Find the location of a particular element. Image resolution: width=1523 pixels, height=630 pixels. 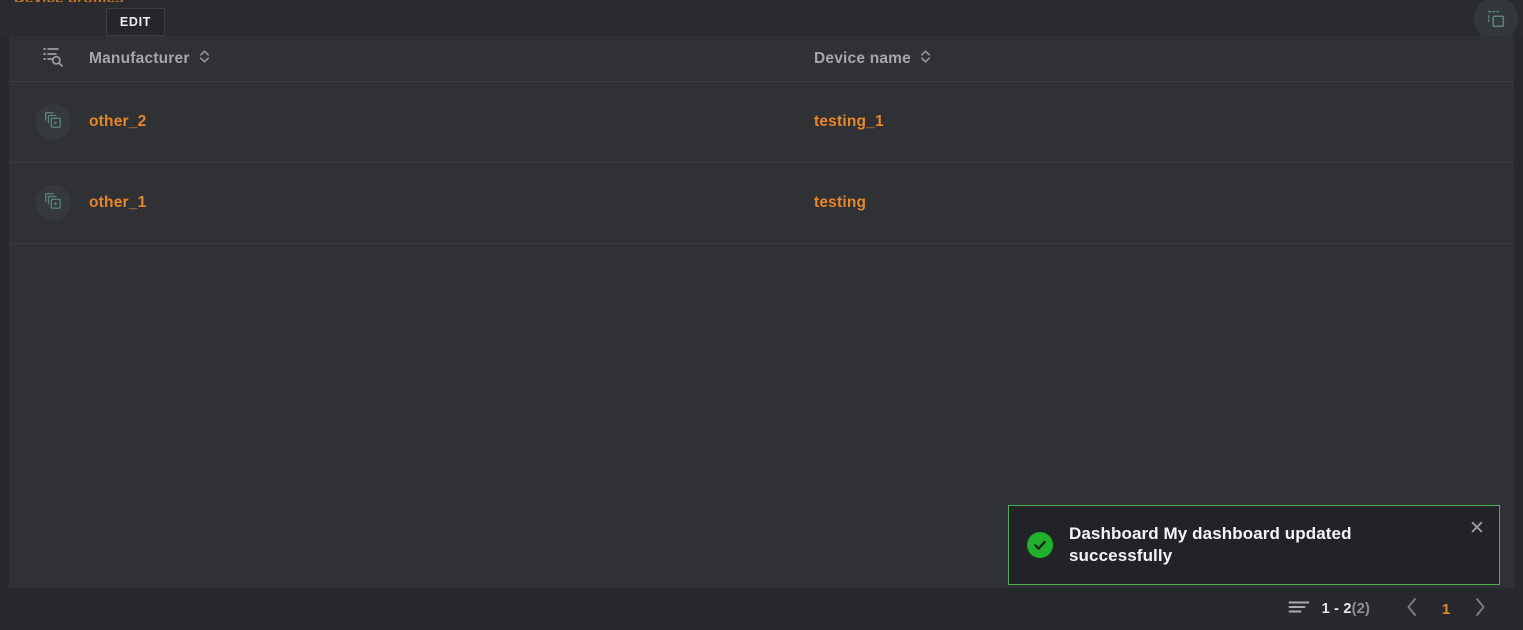

table-header-row: Manufacturer Device name is located at coordinates (761, 59).